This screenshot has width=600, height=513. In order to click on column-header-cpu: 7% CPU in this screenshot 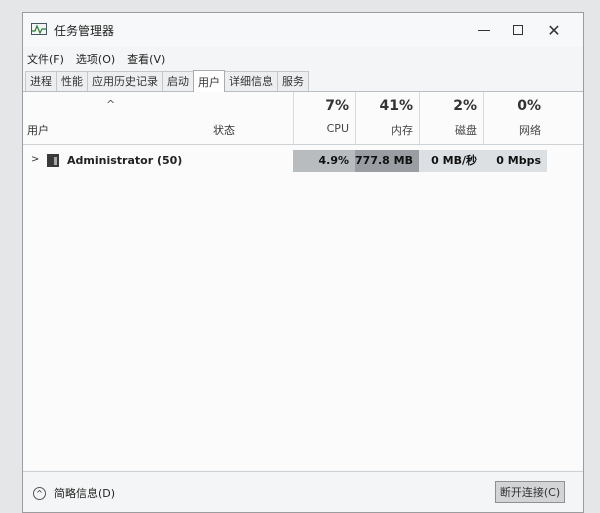, I will do `click(324, 118)`.